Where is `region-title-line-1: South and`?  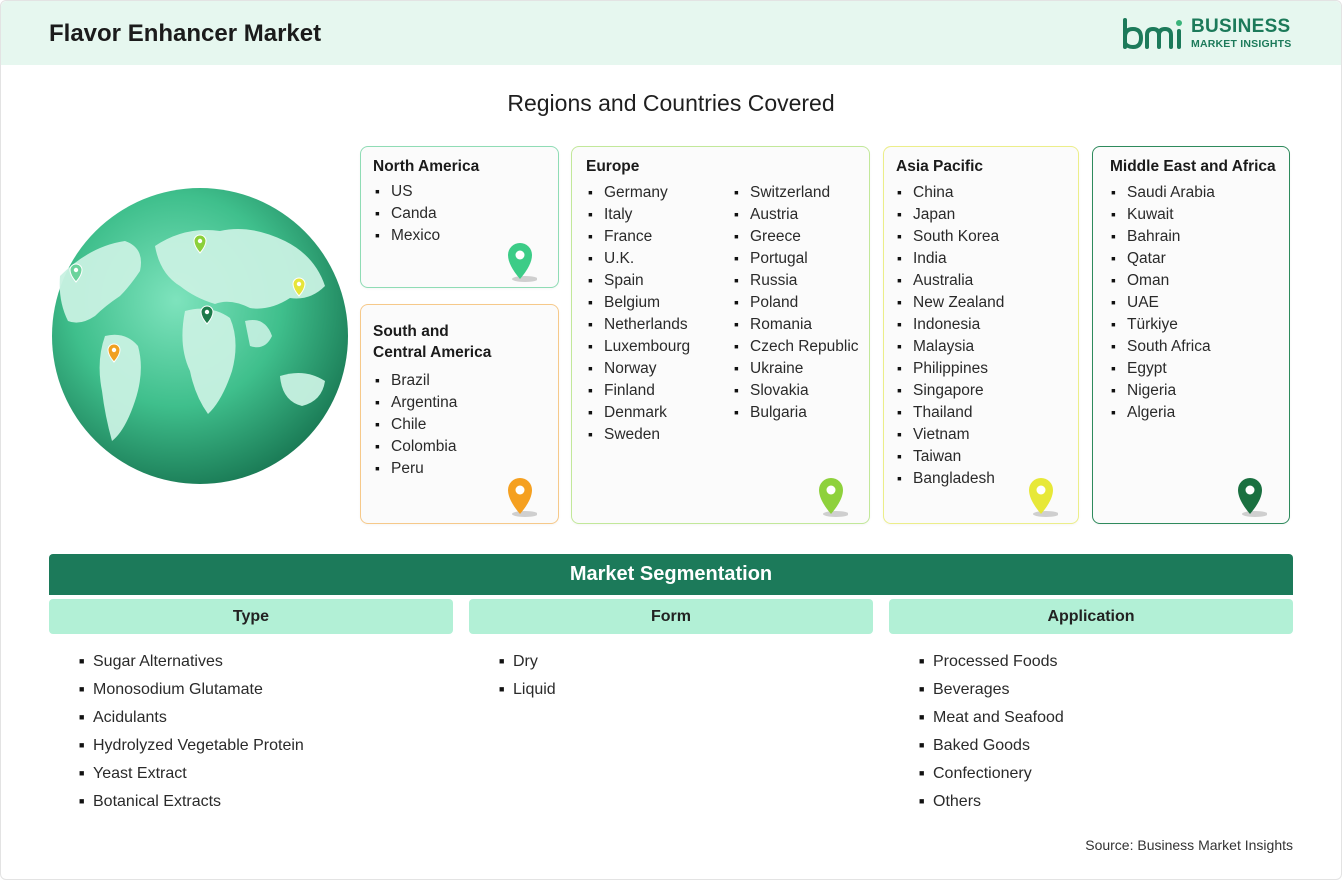
region-title-line-1: South and is located at coordinates (411, 331).